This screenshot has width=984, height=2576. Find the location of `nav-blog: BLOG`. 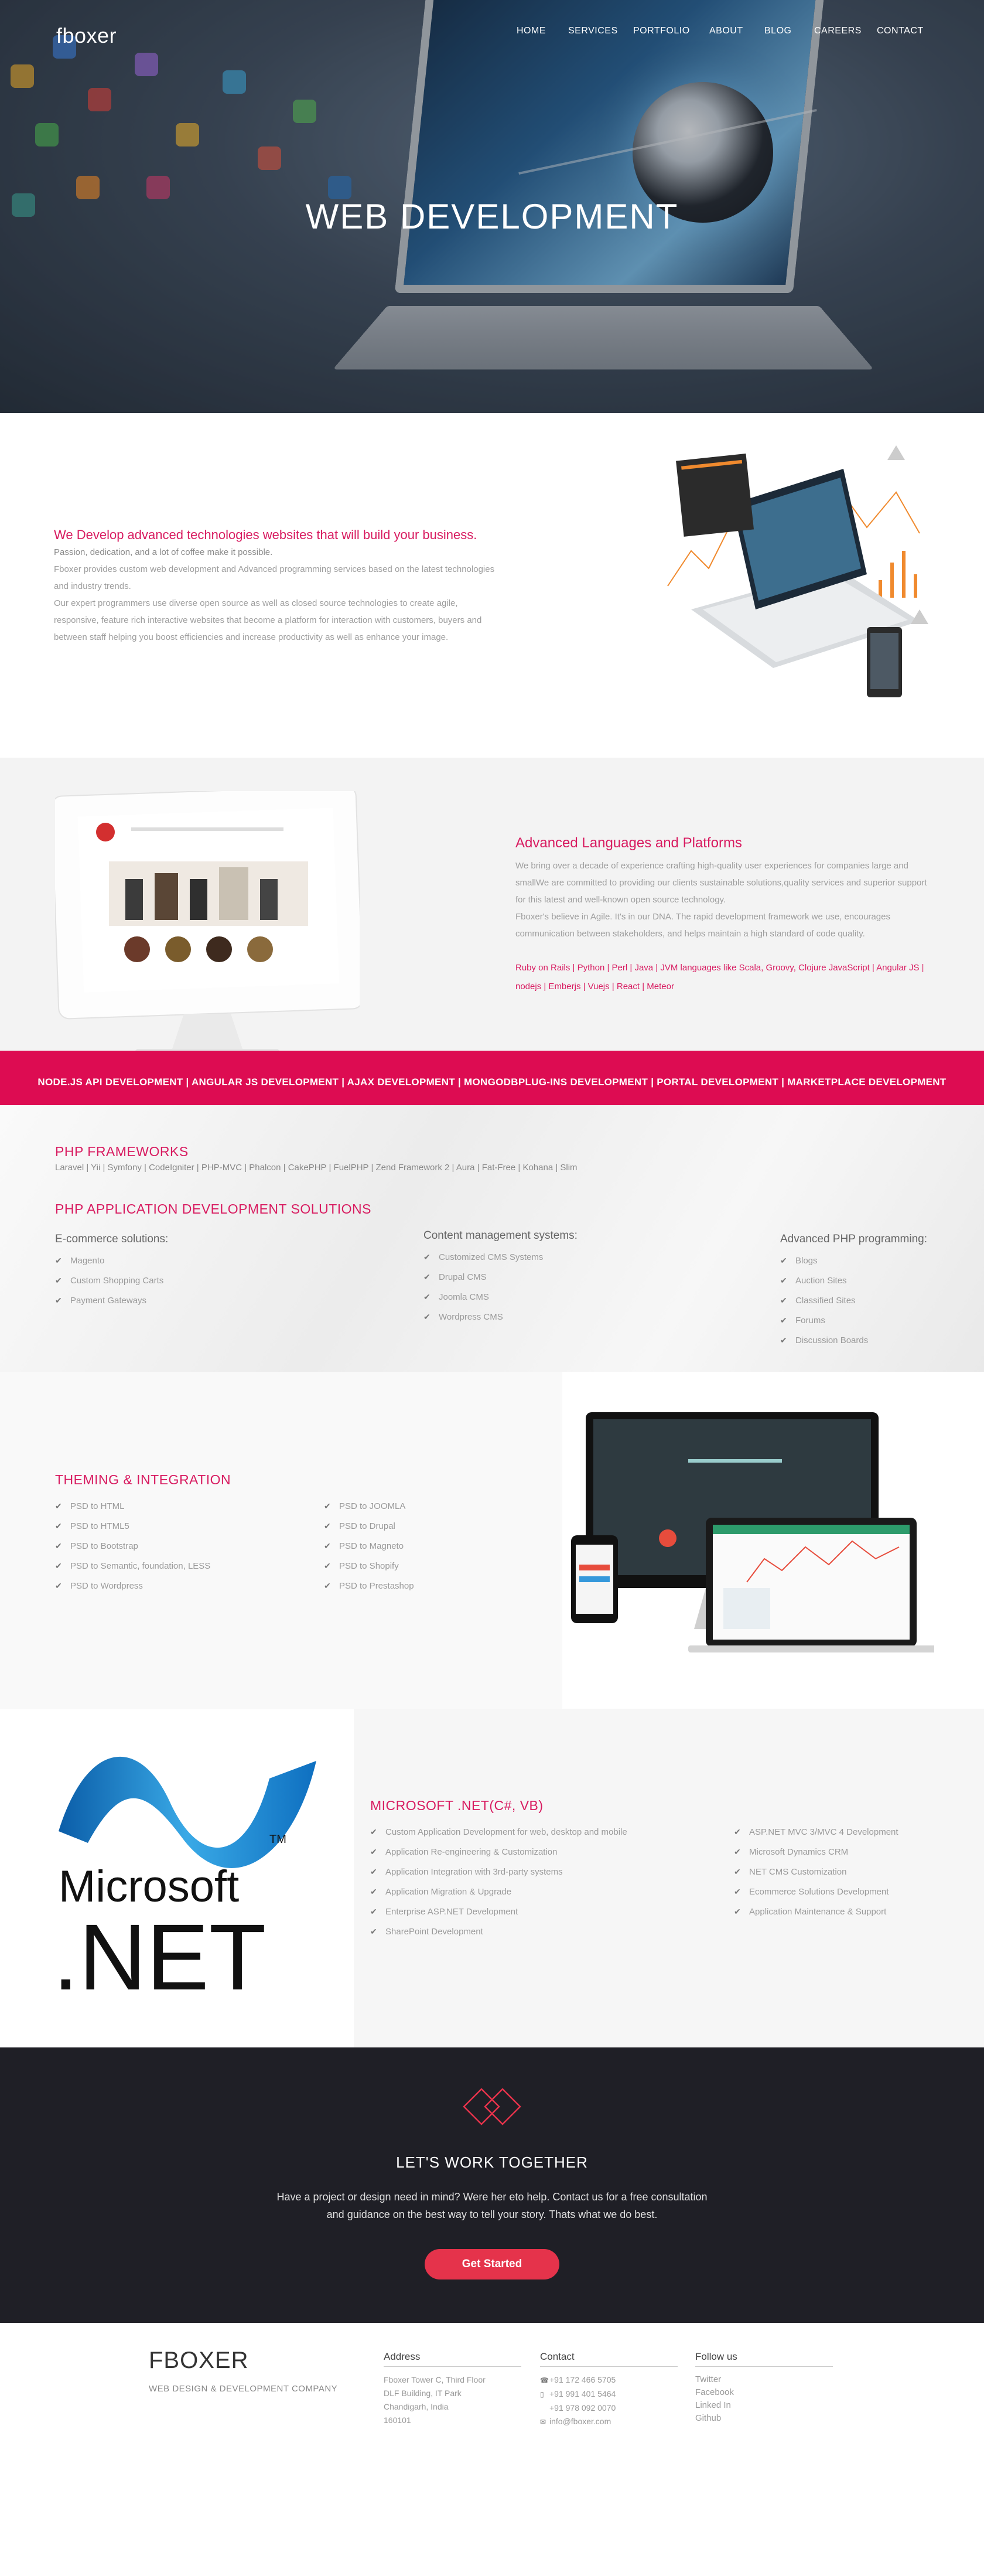

nav-blog: BLOG is located at coordinates (778, 31).